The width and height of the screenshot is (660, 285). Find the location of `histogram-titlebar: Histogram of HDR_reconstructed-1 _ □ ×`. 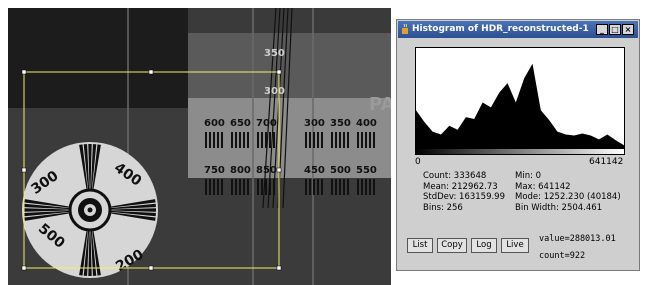

histogram-titlebar: Histogram of HDR_reconstructed-1 _ □ × is located at coordinates (518, 29).